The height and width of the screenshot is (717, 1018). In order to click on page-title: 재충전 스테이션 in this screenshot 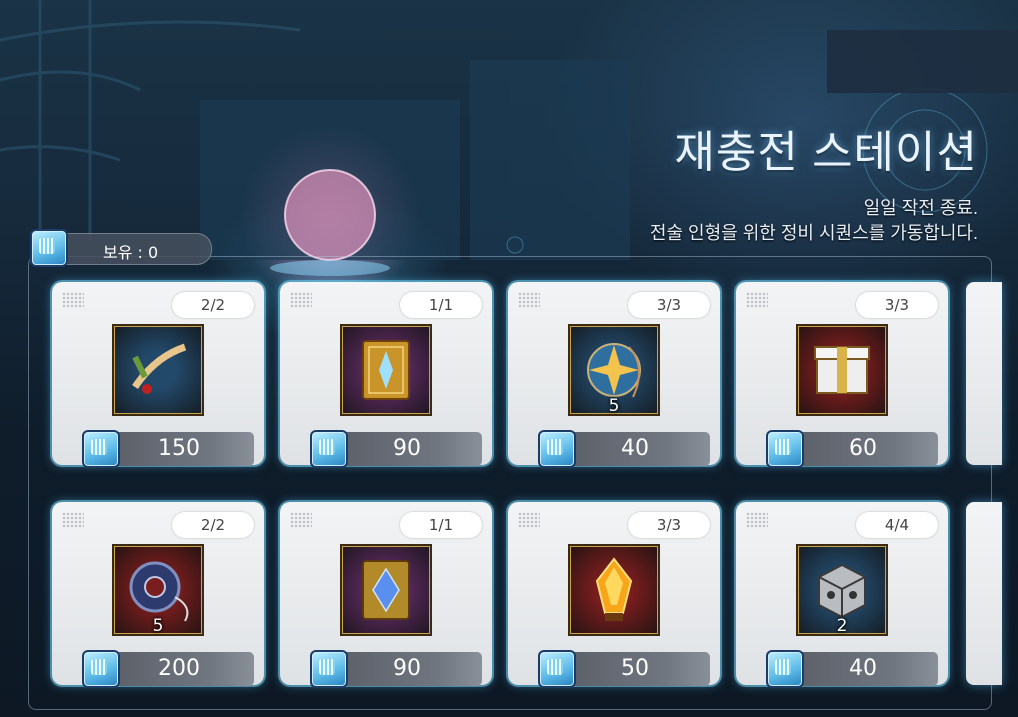, I will do `click(826, 152)`.